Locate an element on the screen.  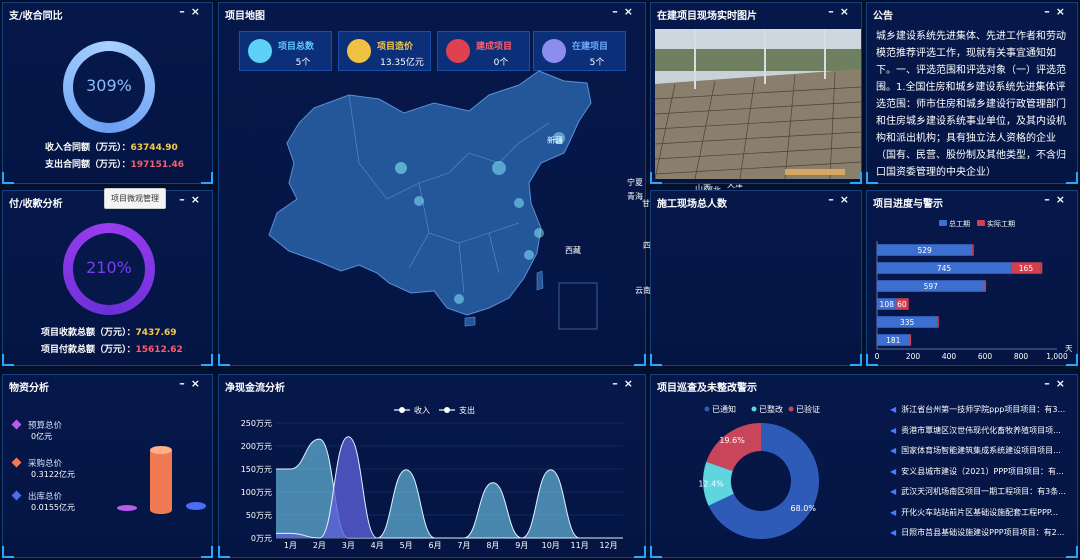
legend-item: 已整改 is located at coordinates (767, 409).